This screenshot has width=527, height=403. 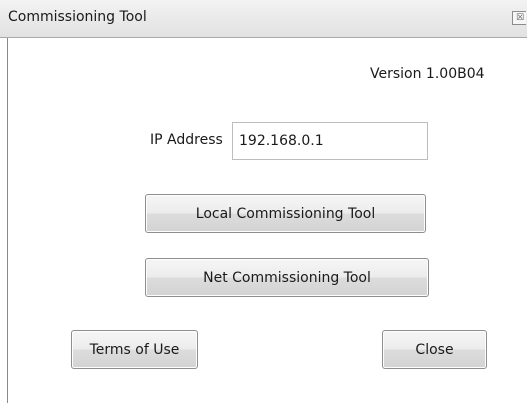 I want to click on close-window-icon: ☒, so click(x=519, y=18).